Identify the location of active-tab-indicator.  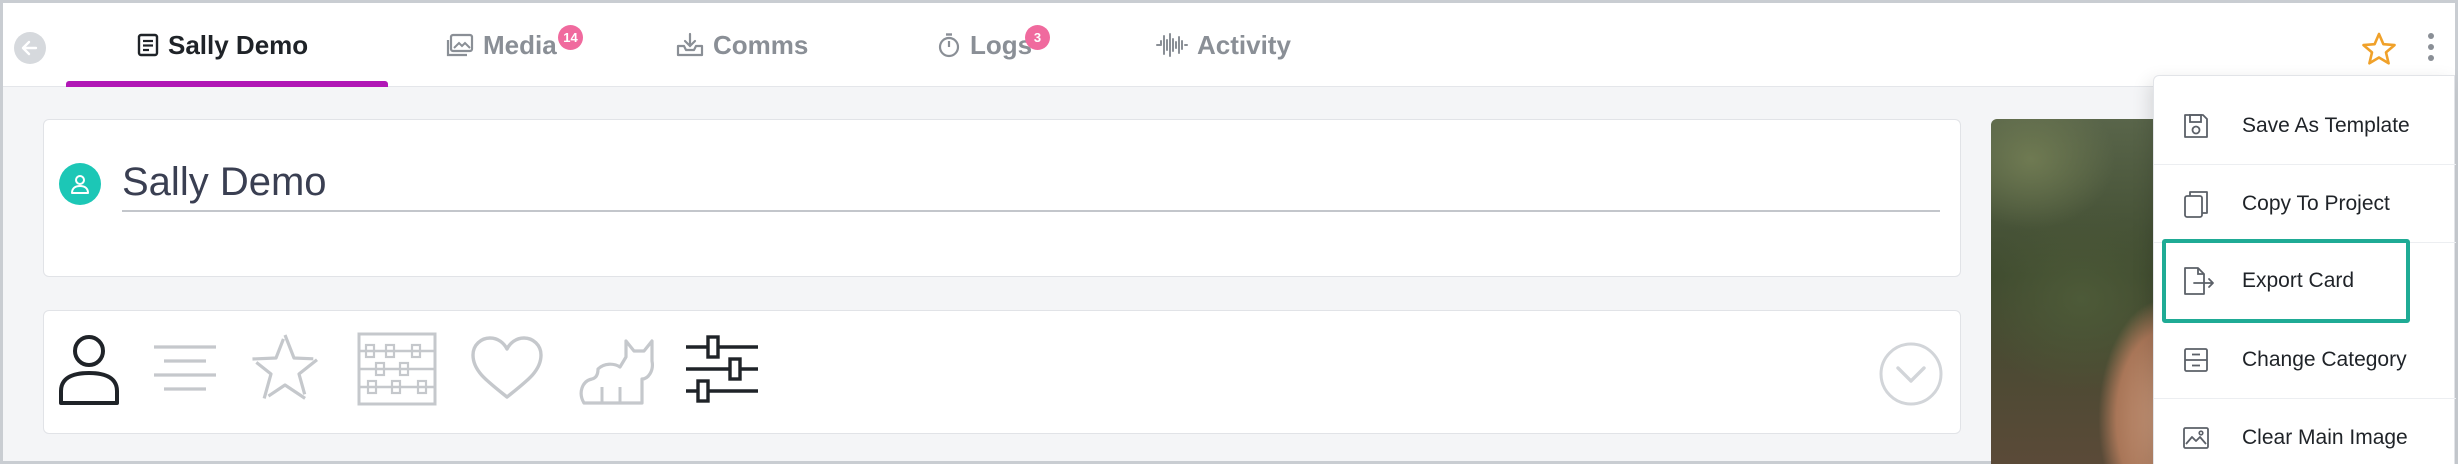
(227, 84).